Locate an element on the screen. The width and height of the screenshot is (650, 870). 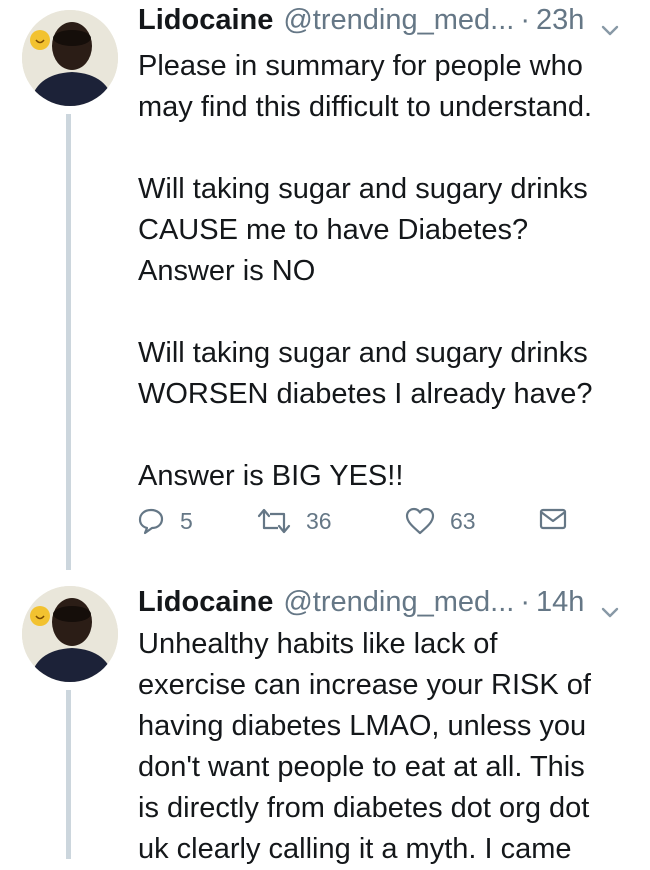
retweet-button: 36 is located at coordinates (294, 521).